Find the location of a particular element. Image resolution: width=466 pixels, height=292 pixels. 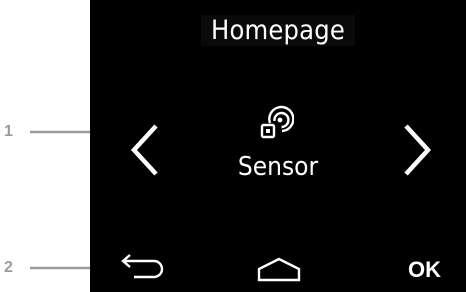

back-arrow-icon is located at coordinates (143, 267).